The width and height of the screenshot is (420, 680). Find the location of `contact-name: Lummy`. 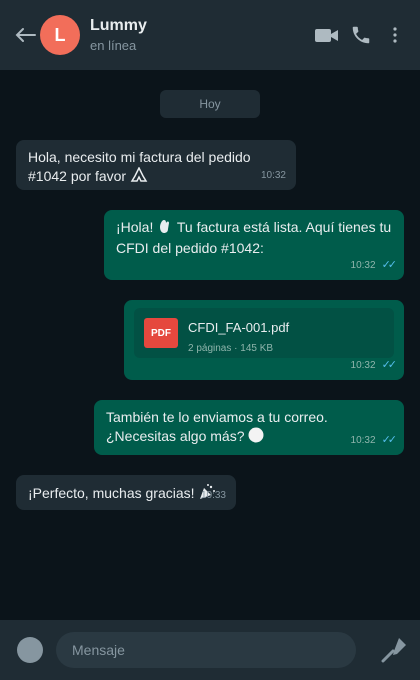

contact-name: Lummy is located at coordinates (118, 25).